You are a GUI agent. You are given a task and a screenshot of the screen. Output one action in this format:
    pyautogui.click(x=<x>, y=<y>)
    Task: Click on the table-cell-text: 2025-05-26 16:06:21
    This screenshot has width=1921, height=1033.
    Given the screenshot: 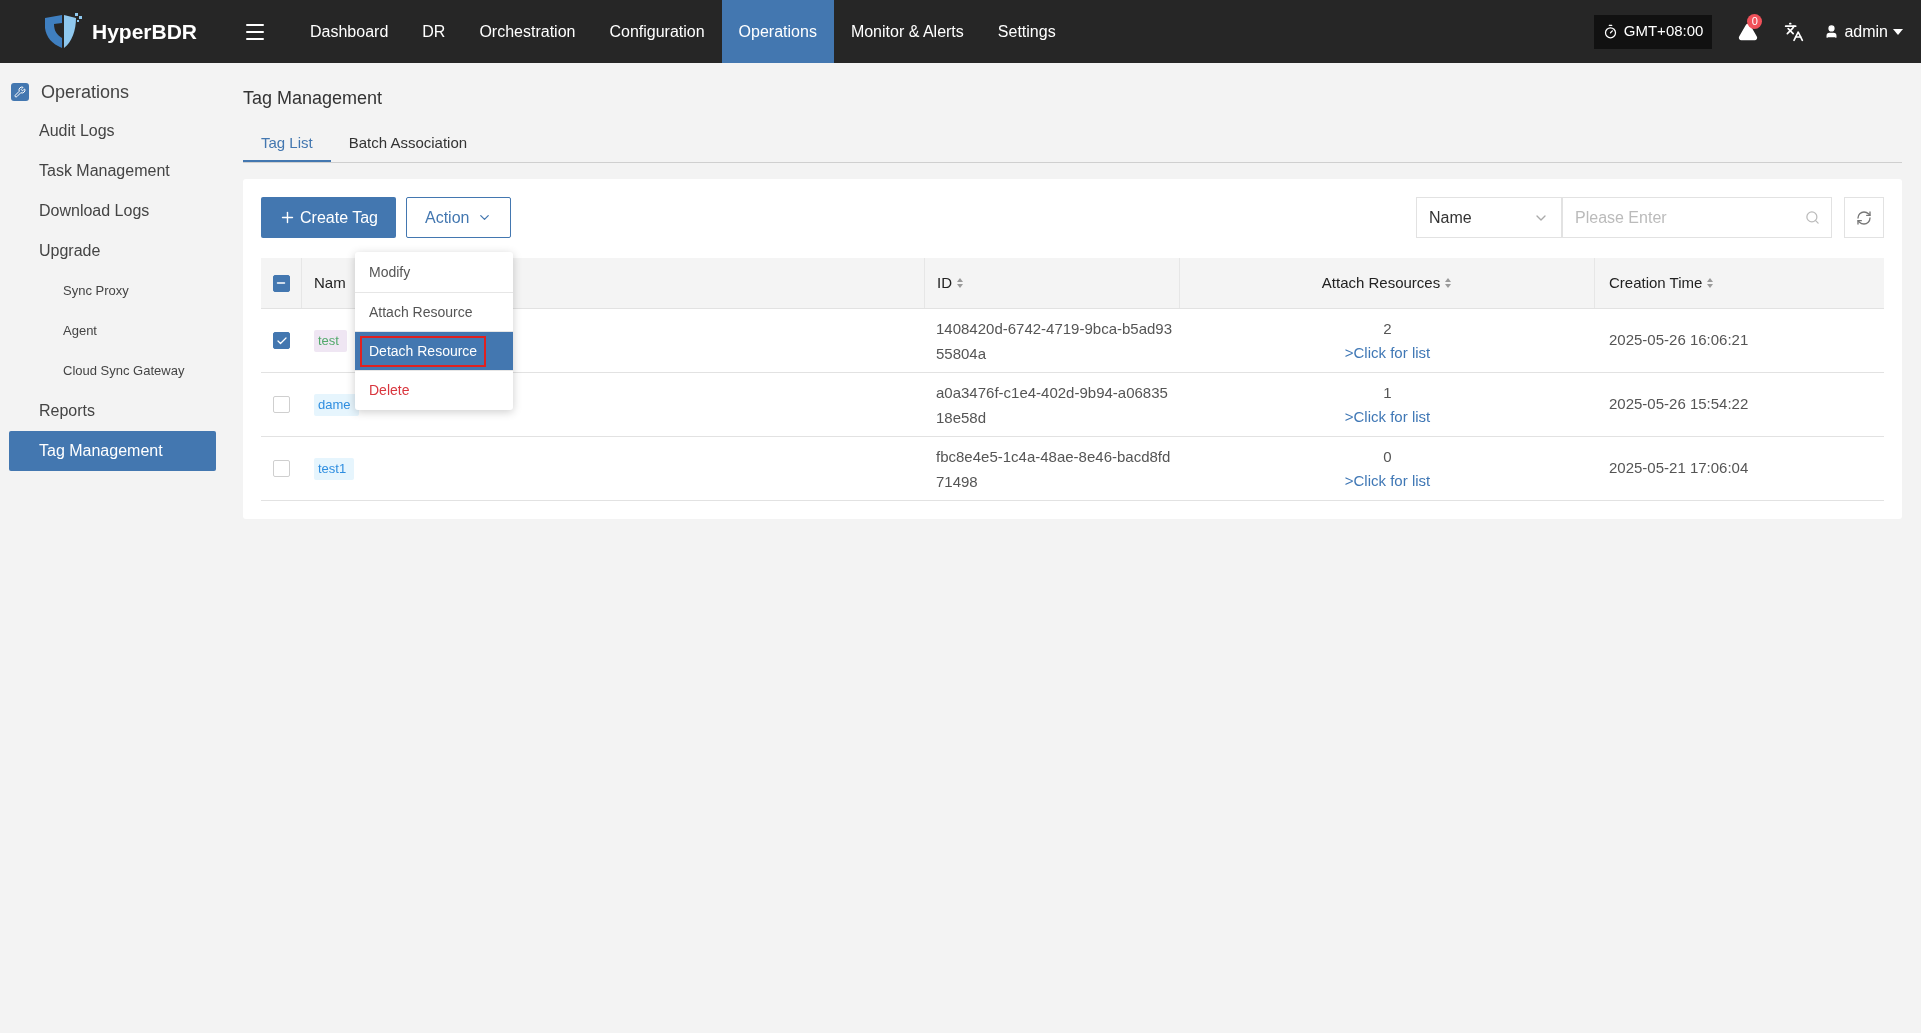 What is the action you would take?
    pyautogui.click(x=1679, y=340)
    